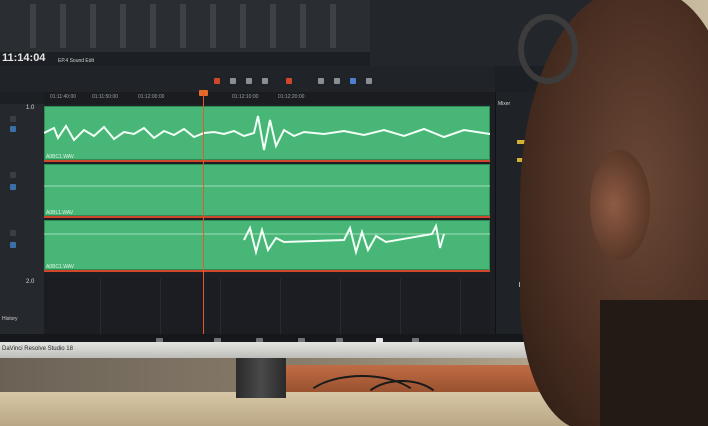  I want to click on tab-cut: Cut, so click(217, 351).